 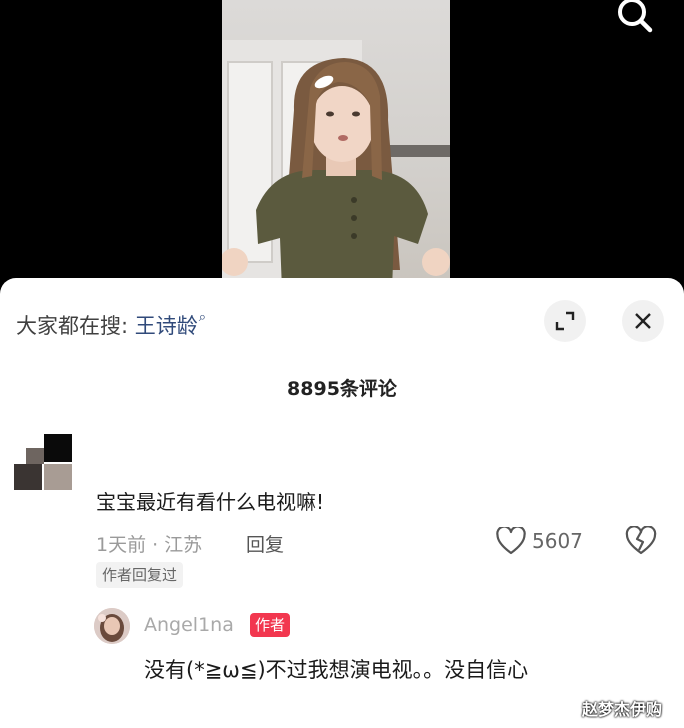 I want to click on expand-icon, so click(x=565, y=321).